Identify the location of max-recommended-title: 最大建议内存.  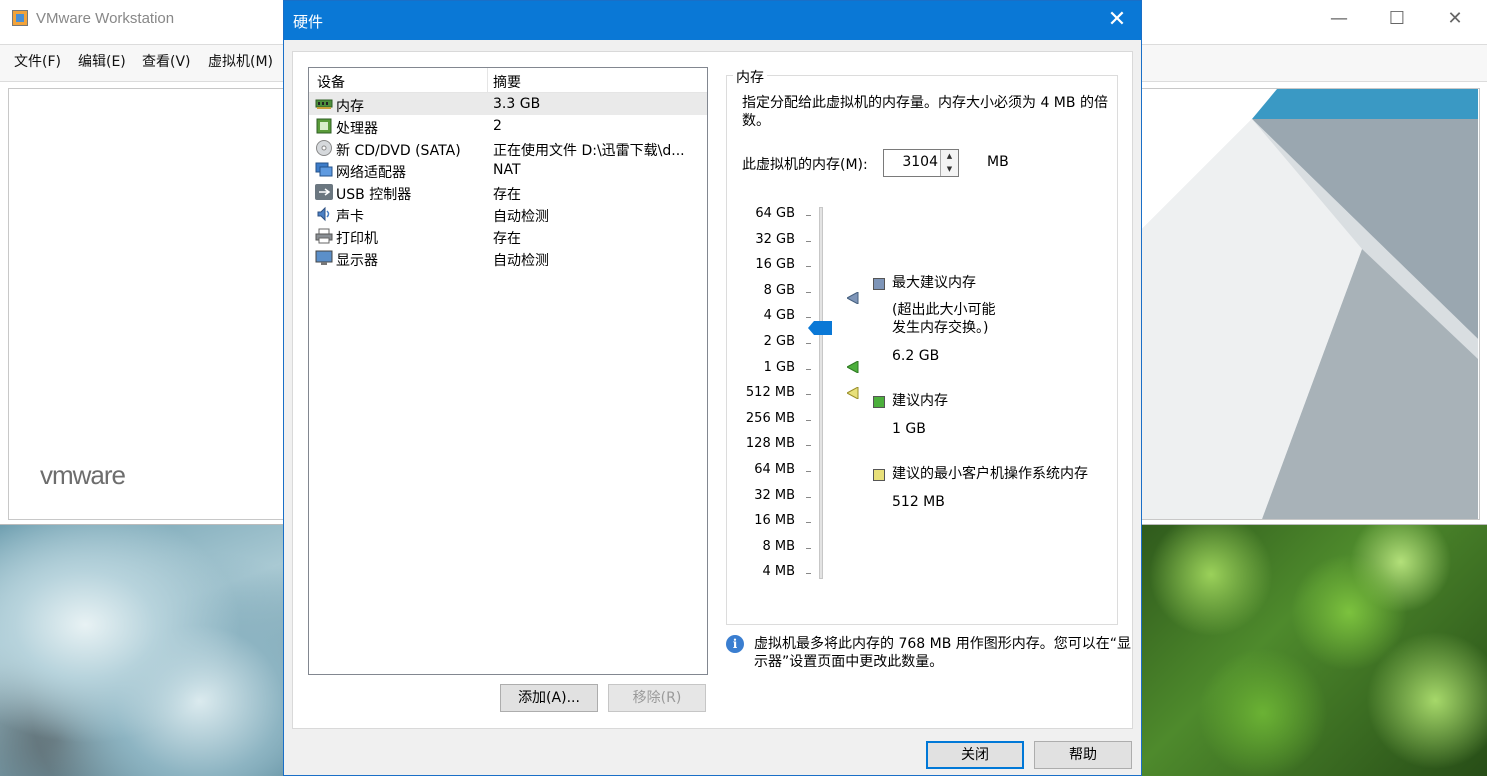
(934, 283).